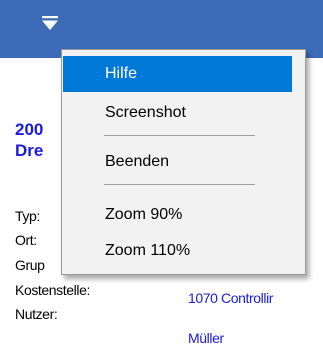 This screenshot has width=323, height=349. Describe the element at coordinates (177, 74) in the screenshot. I see `menu-item-hilfe: Hilfe` at that location.